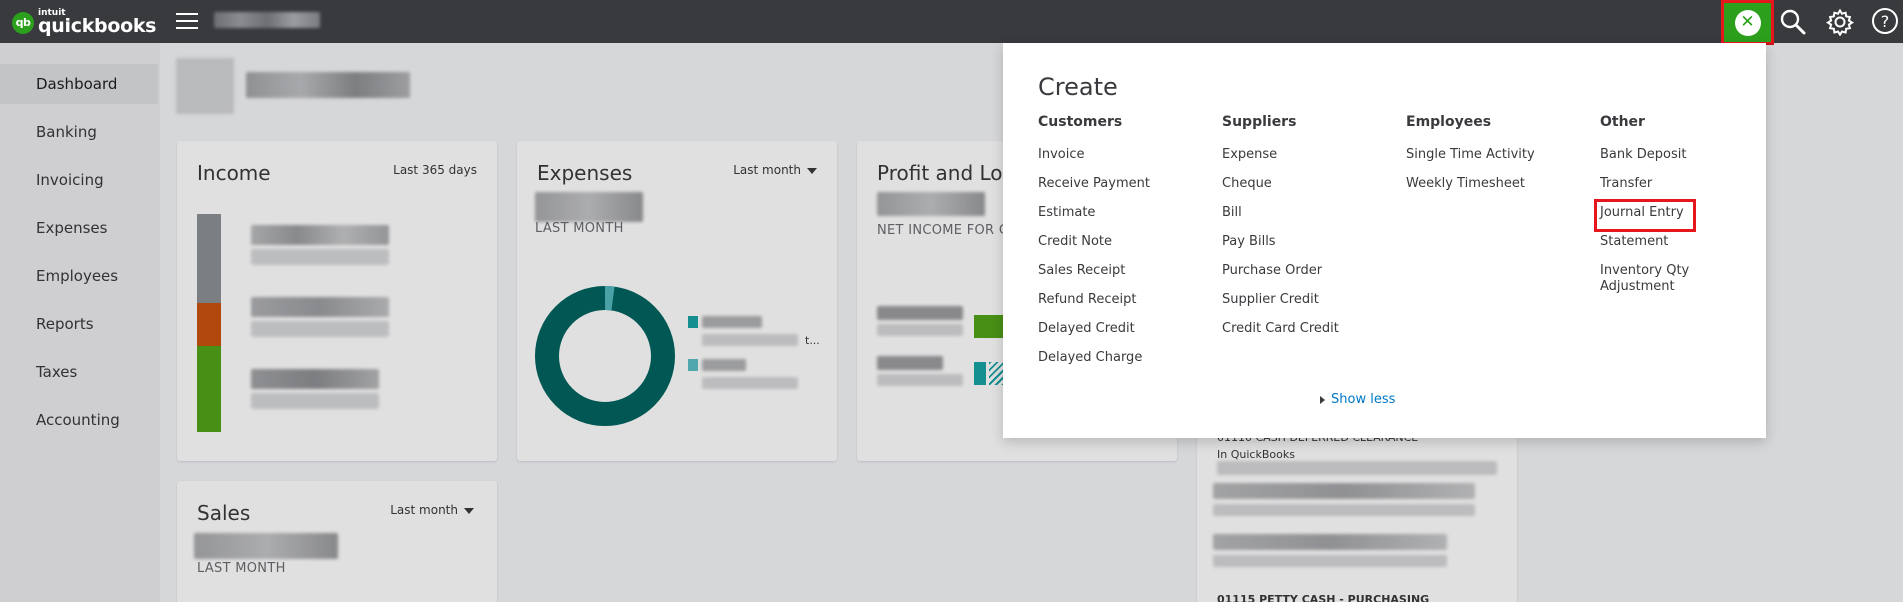 The height and width of the screenshot is (602, 1903). I want to click on create-item-delayed-credit: Delayed Credit, so click(1094, 335).